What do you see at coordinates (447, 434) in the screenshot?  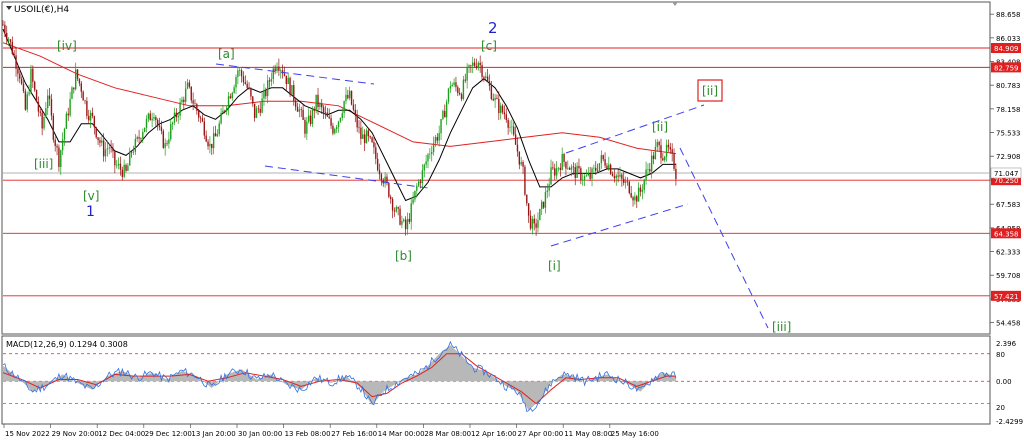 I see `time-tick-label: 28 Mar 08:00` at bounding box center [447, 434].